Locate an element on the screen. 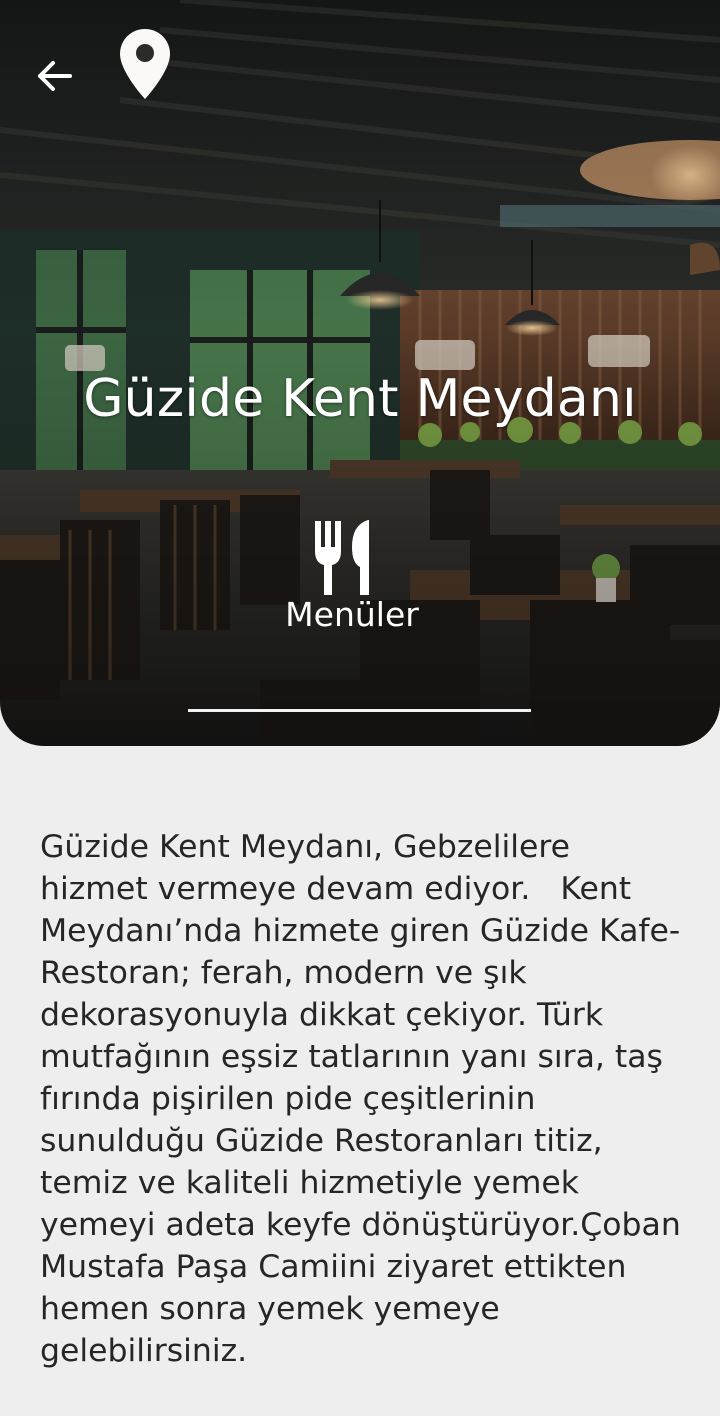  tab-indicator is located at coordinates (359, 710).